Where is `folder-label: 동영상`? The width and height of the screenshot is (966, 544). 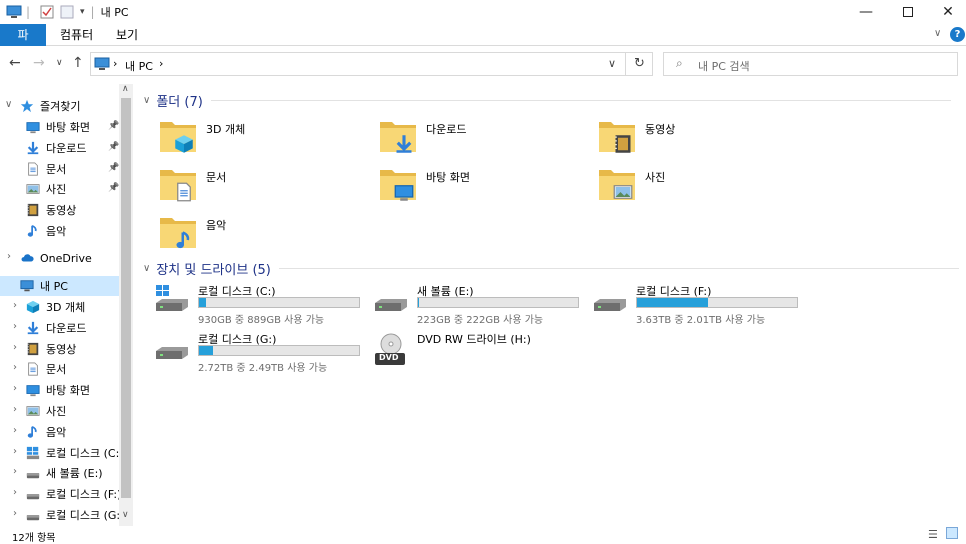 folder-label: 동영상 is located at coordinates (660, 129).